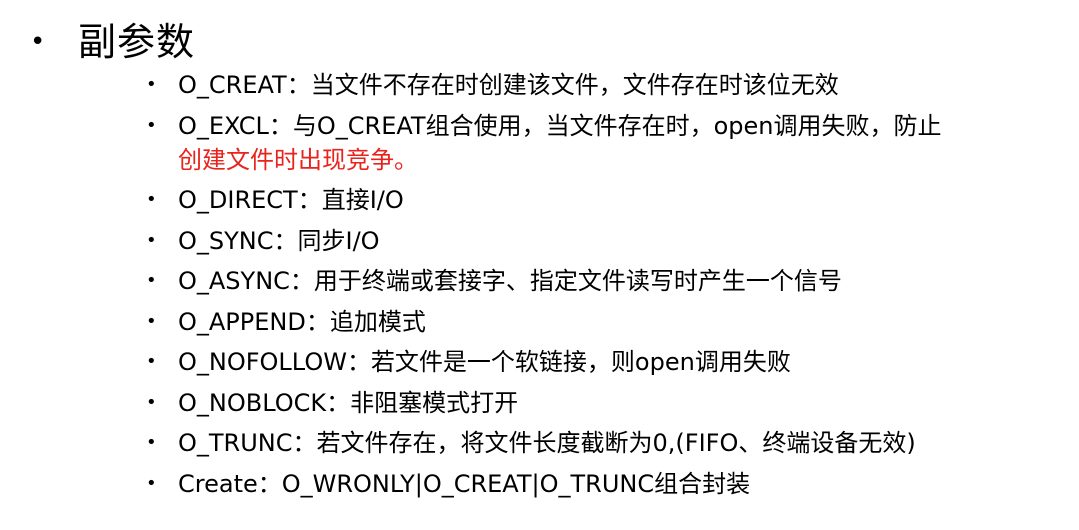  Describe the element at coordinates (510, 281) in the screenshot. I see `list-item-text: O_ASYNC：用于终端或套接字、指定文件读写时产生一个信号` at that location.